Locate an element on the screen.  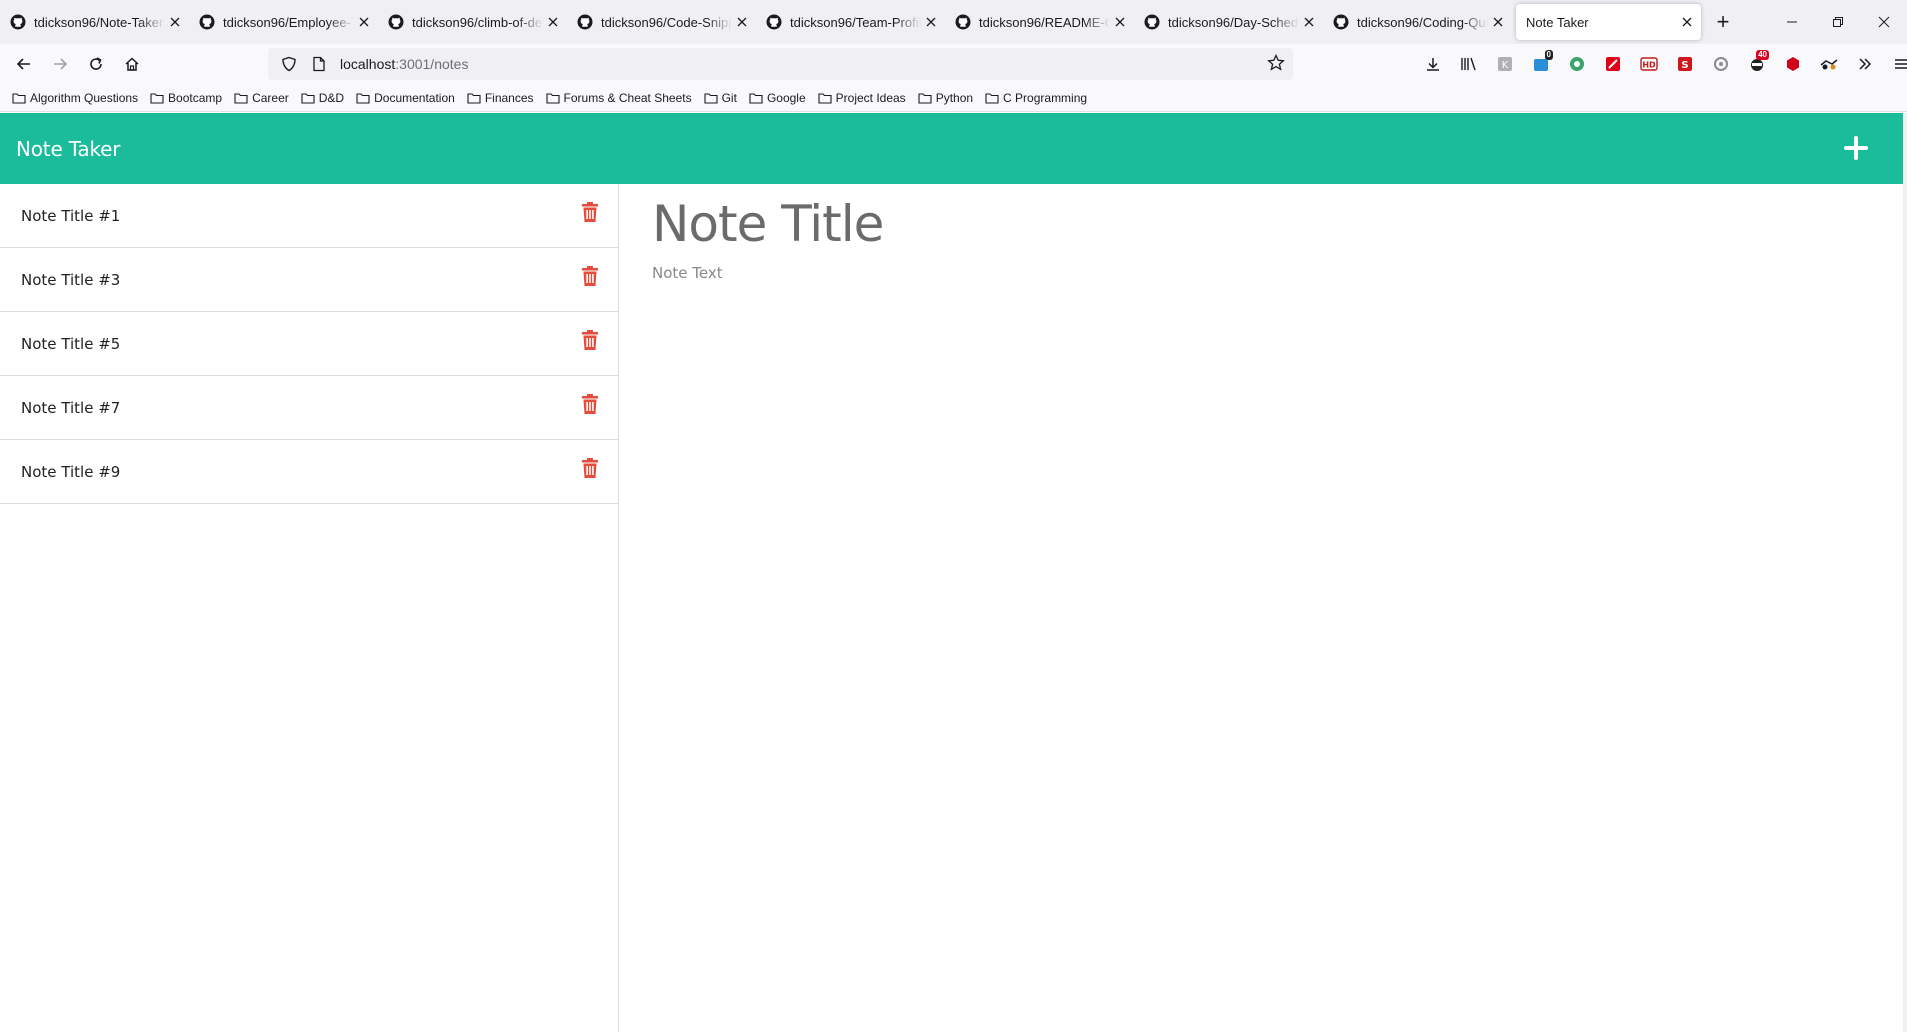
restore-button is located at coordinates (1838, 22).